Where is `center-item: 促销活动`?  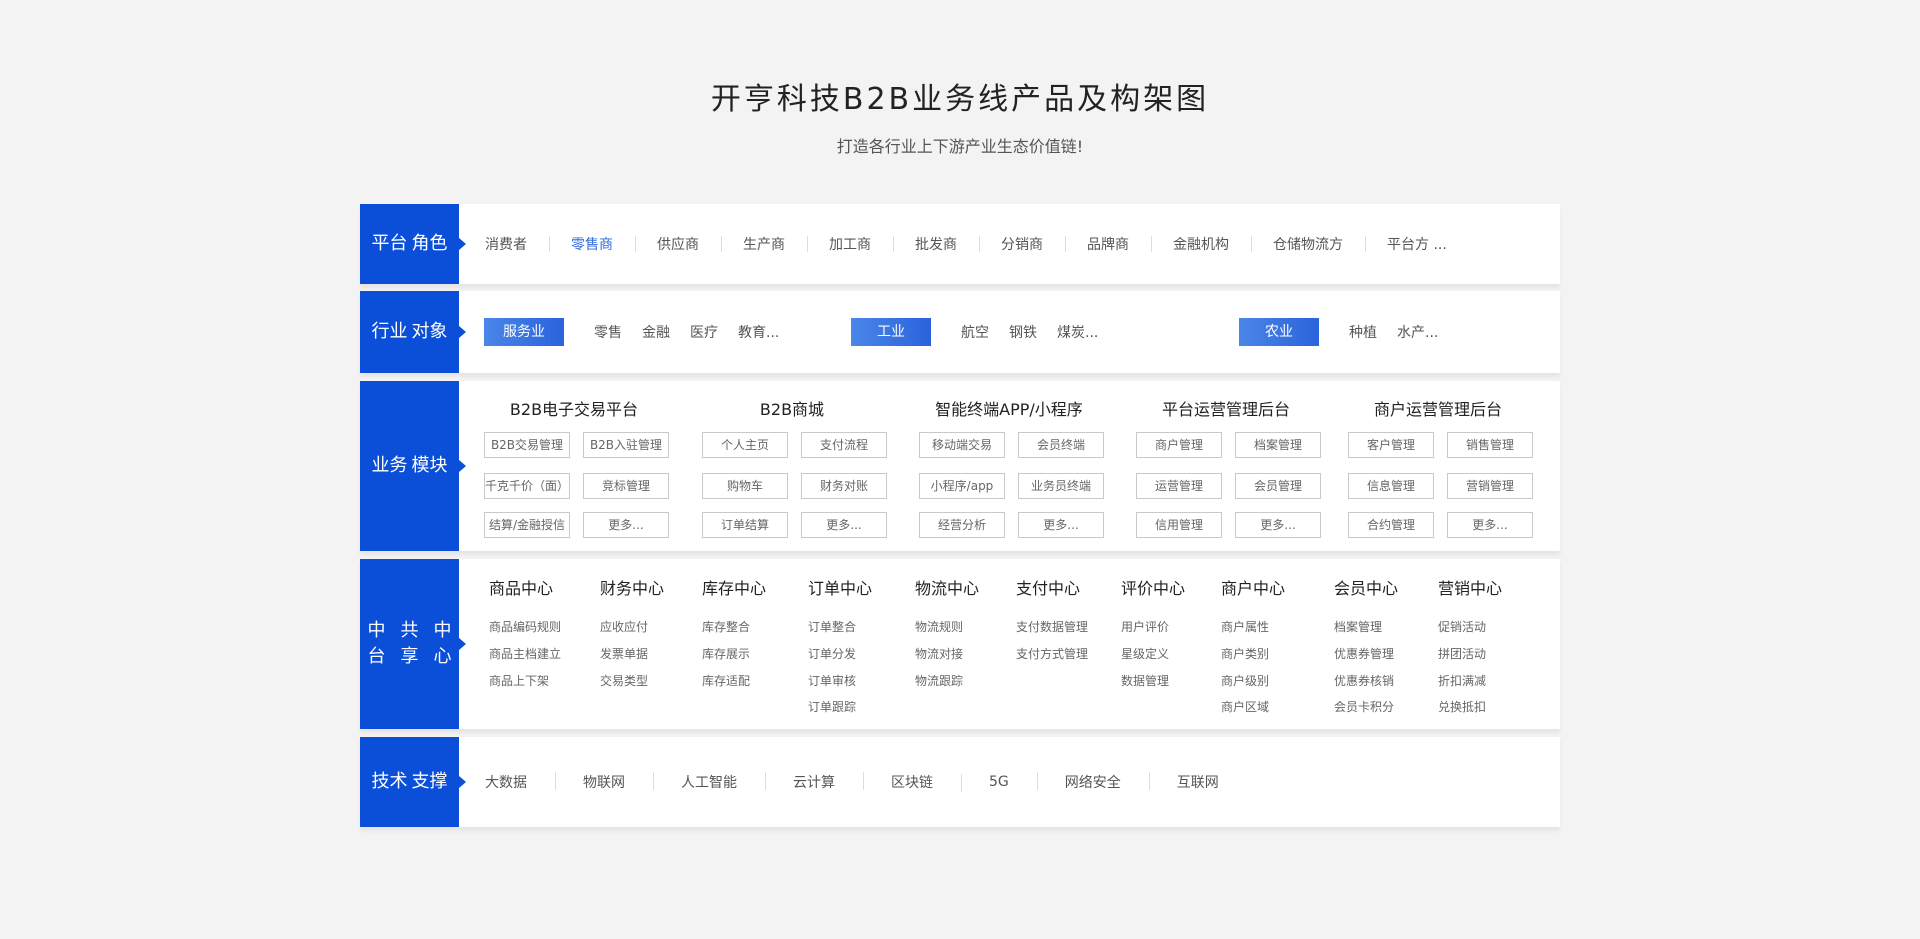 center-item: 促销活动 is located at coordinates (1462, 626).